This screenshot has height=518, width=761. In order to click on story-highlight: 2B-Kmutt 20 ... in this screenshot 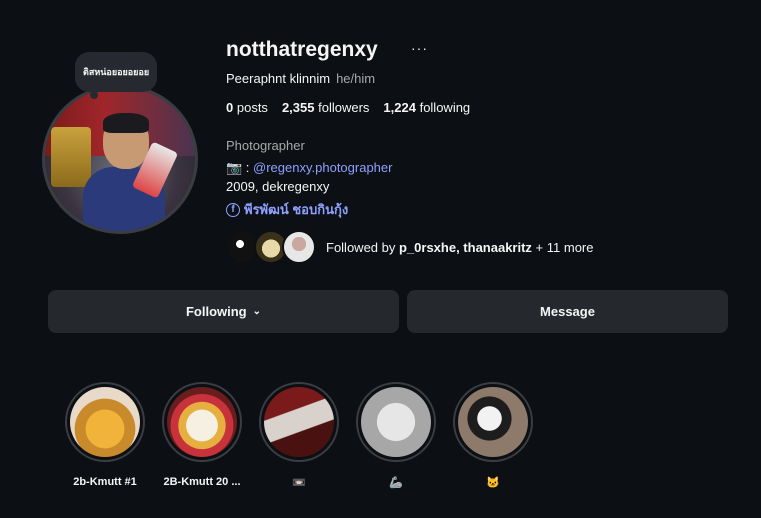, I will do `click(202, 435)`.